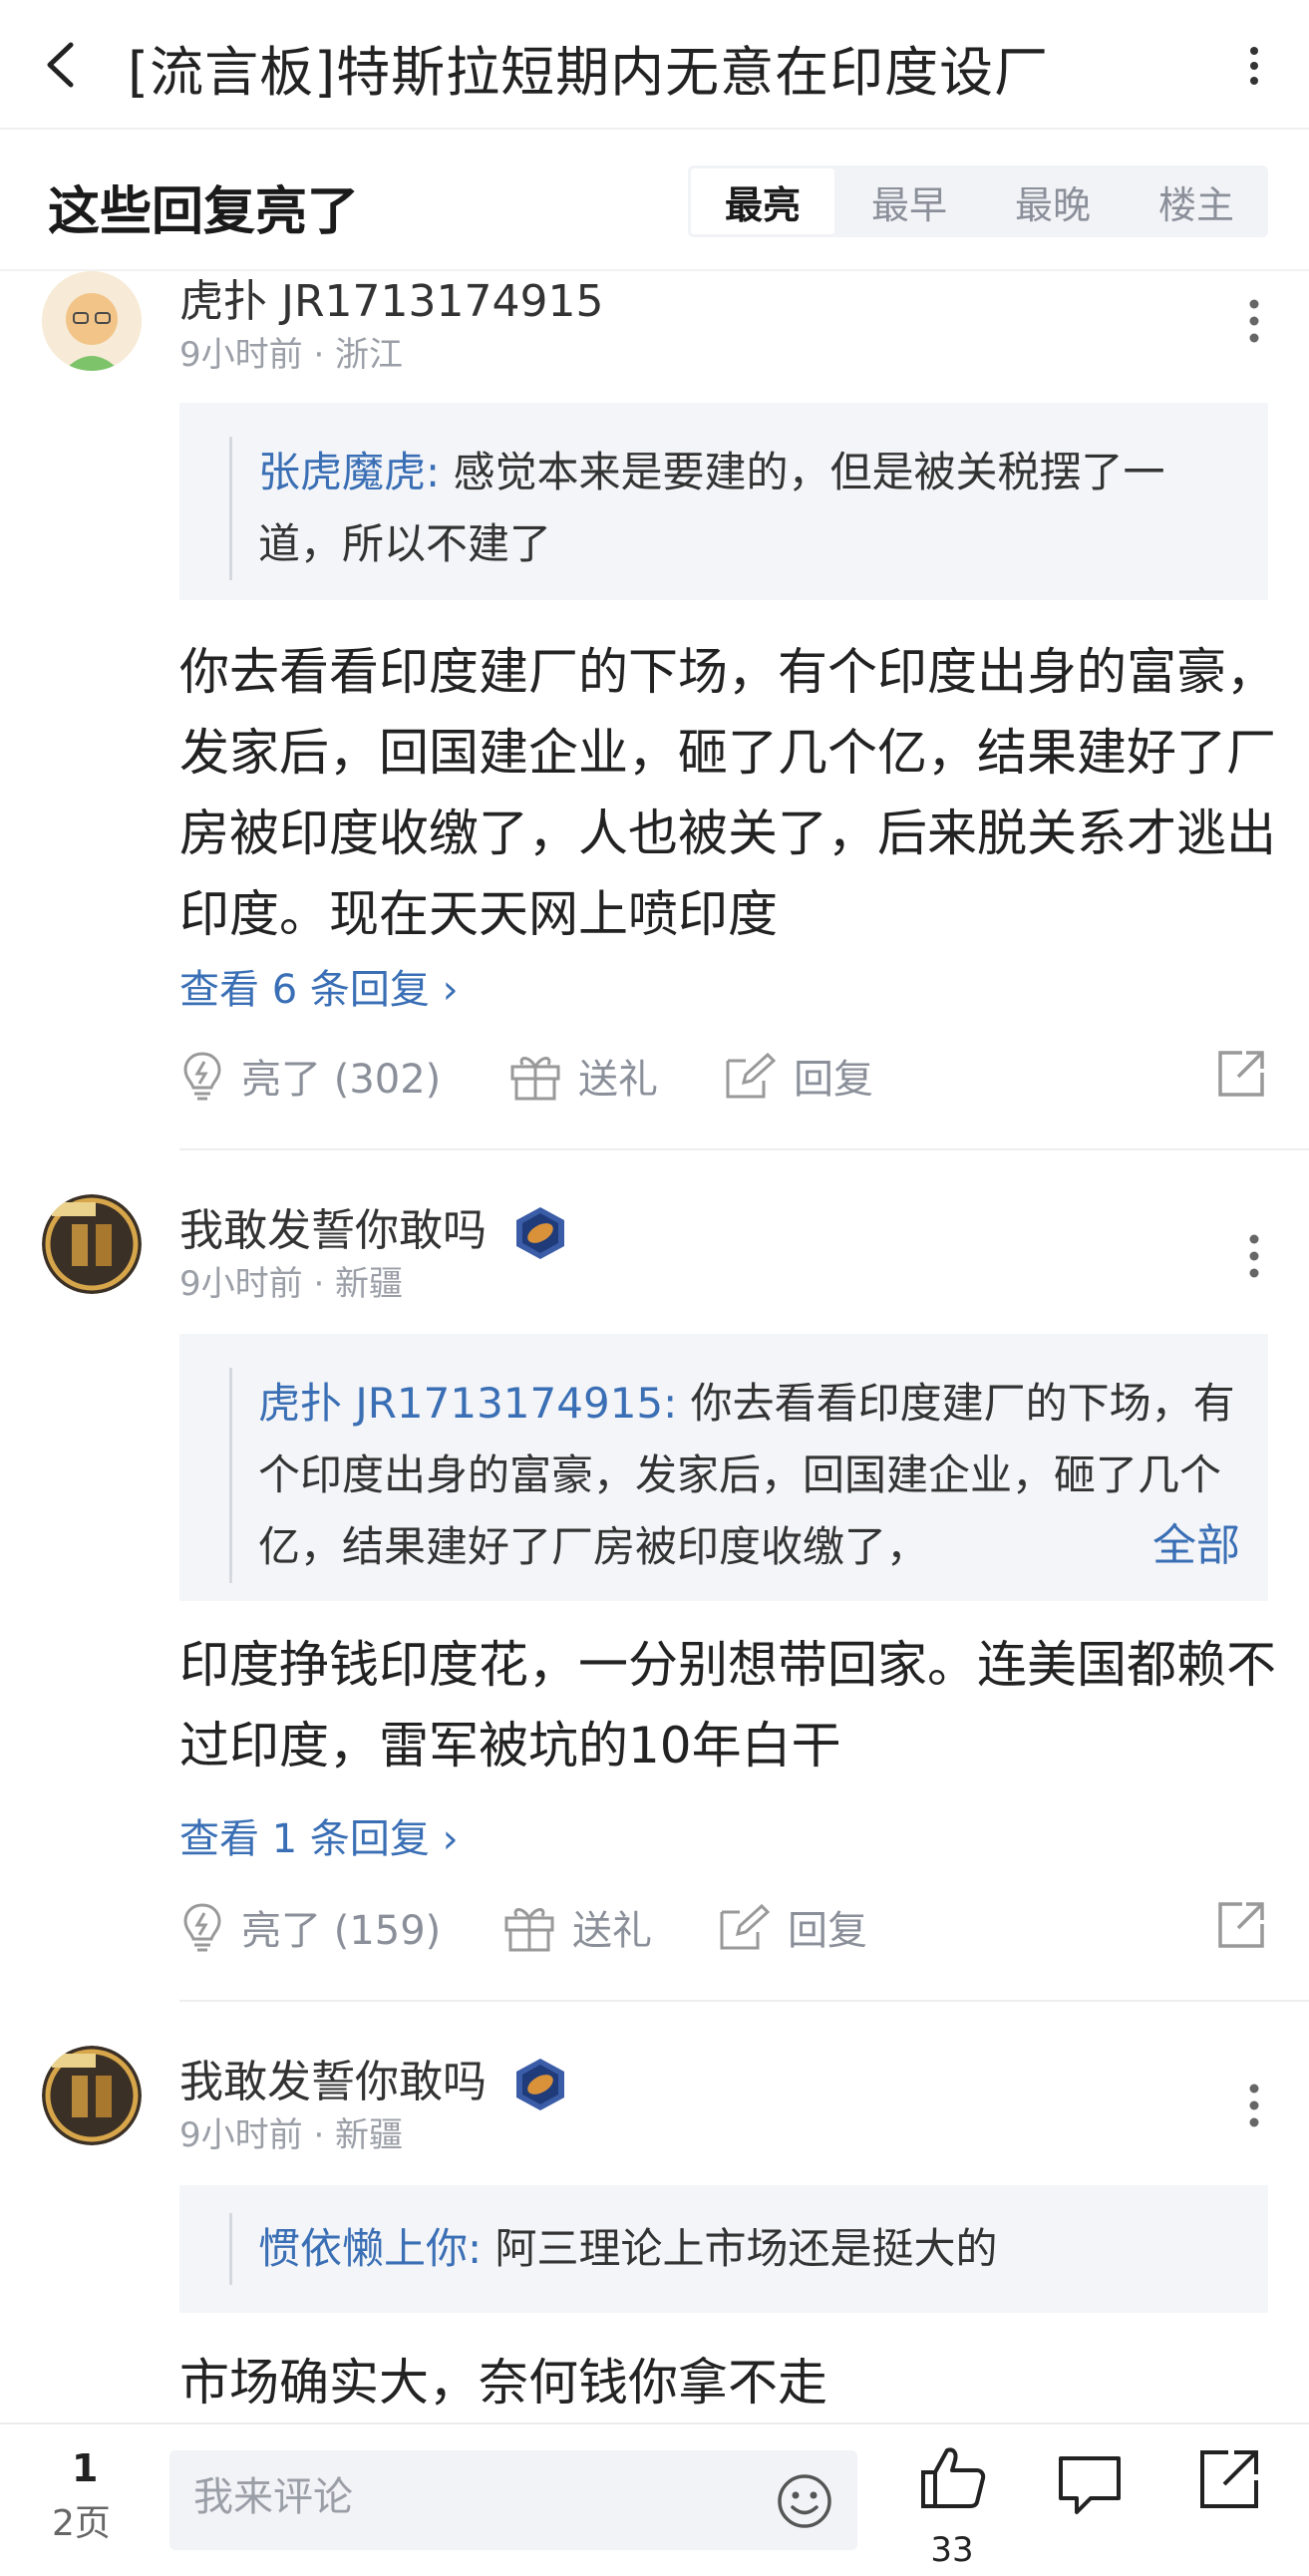 This screenshot has height=2576, width=1309. I want to click on page-title: [流言板]特斯拉短期内无意在印度设厂, so click(589, 72).